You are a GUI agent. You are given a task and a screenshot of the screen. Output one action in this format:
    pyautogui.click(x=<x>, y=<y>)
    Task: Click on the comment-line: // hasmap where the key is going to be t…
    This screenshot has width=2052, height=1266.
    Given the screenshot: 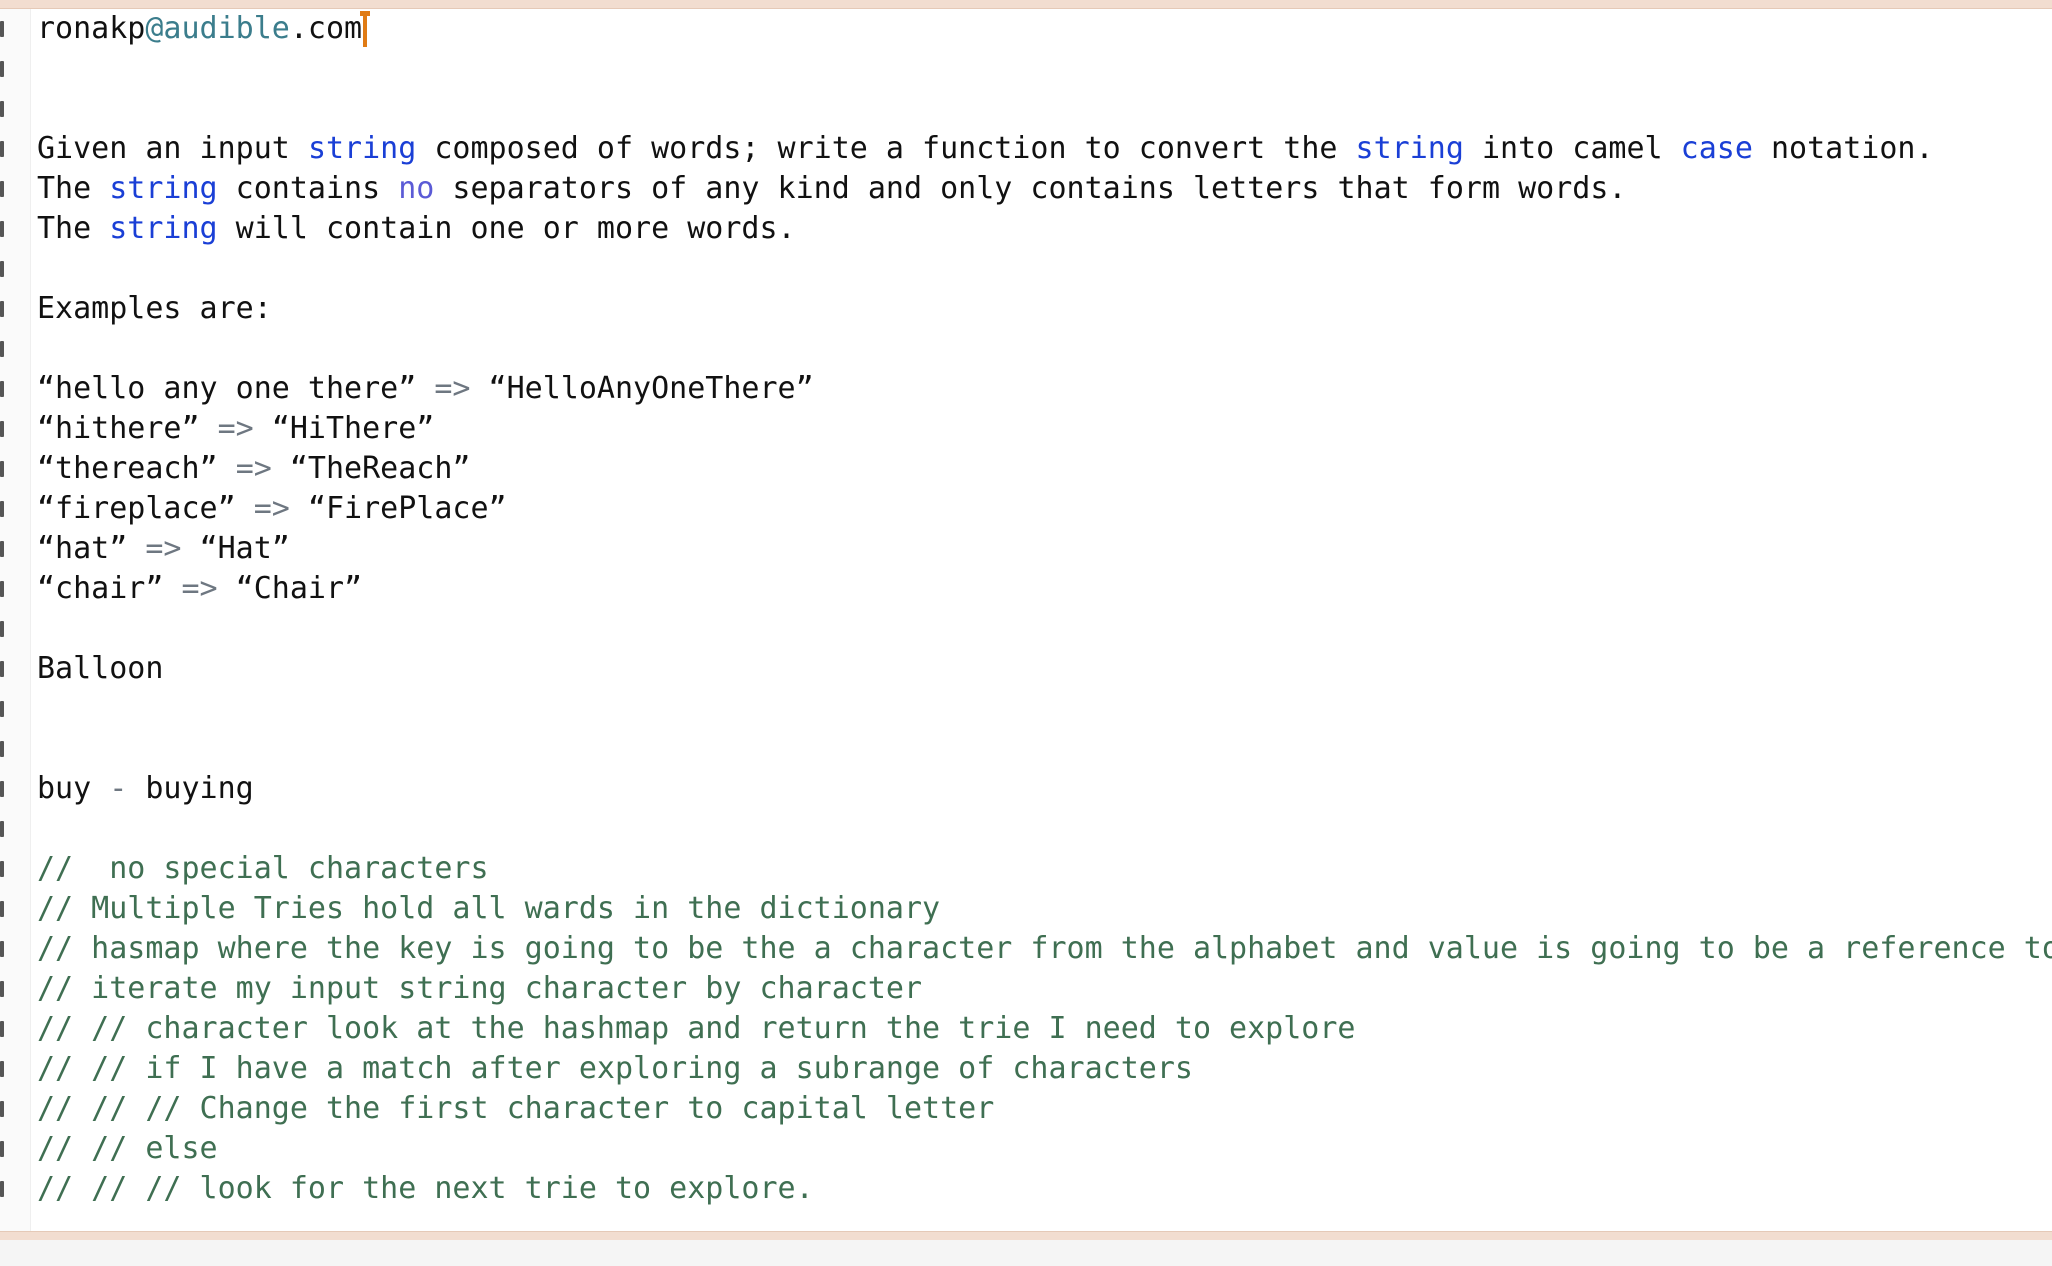 What is the action you would take?
    pyautogui.click(x=1044, y=949)
    